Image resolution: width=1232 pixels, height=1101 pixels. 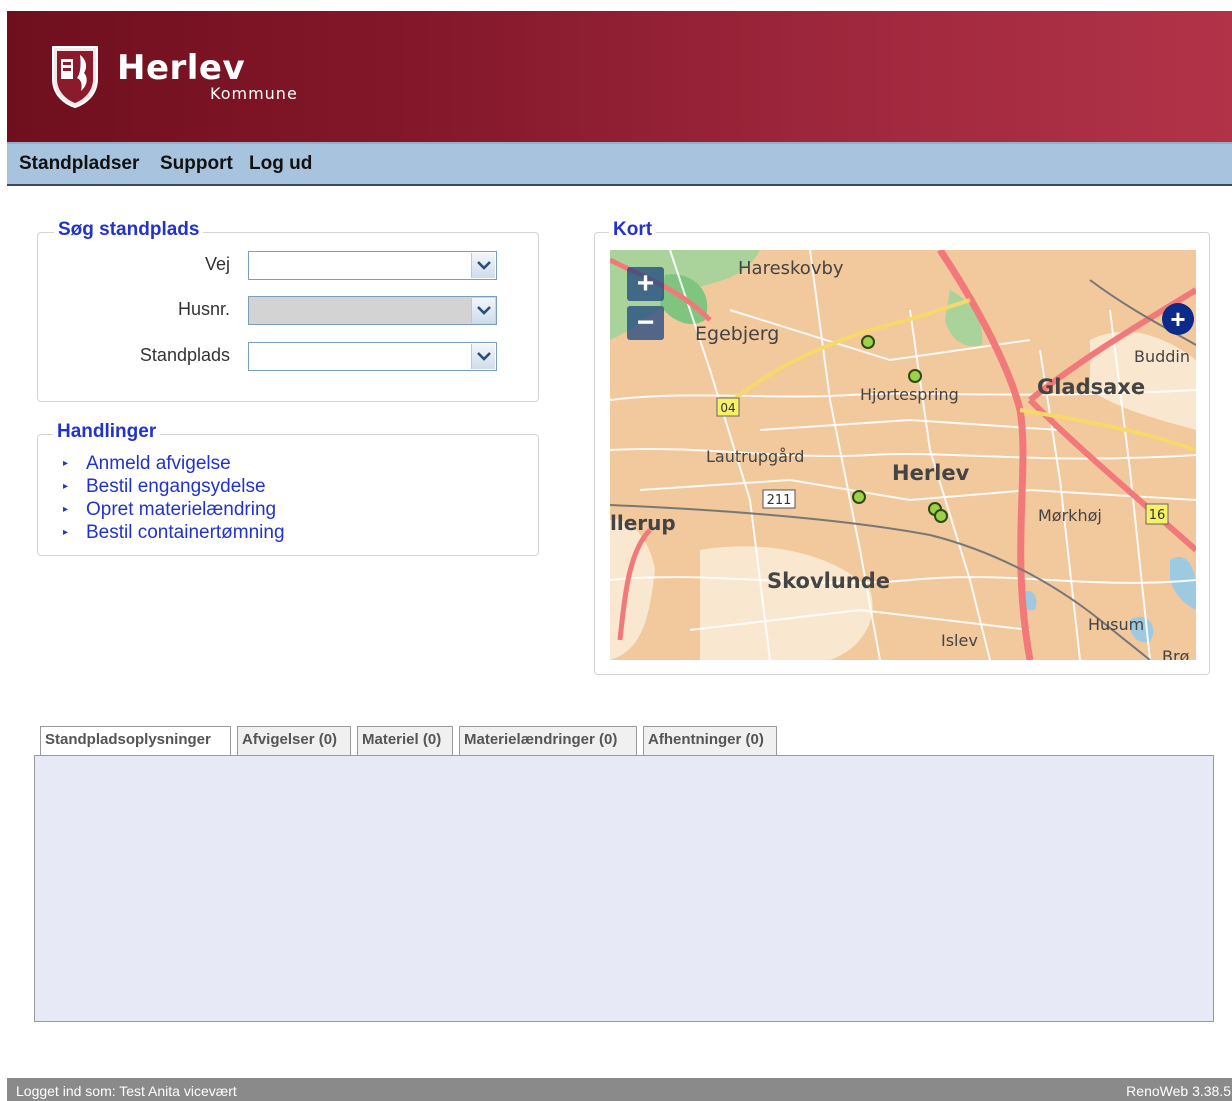 I want to click on nav-item-standpladser: Standpladser, so click(x=79, y=164).